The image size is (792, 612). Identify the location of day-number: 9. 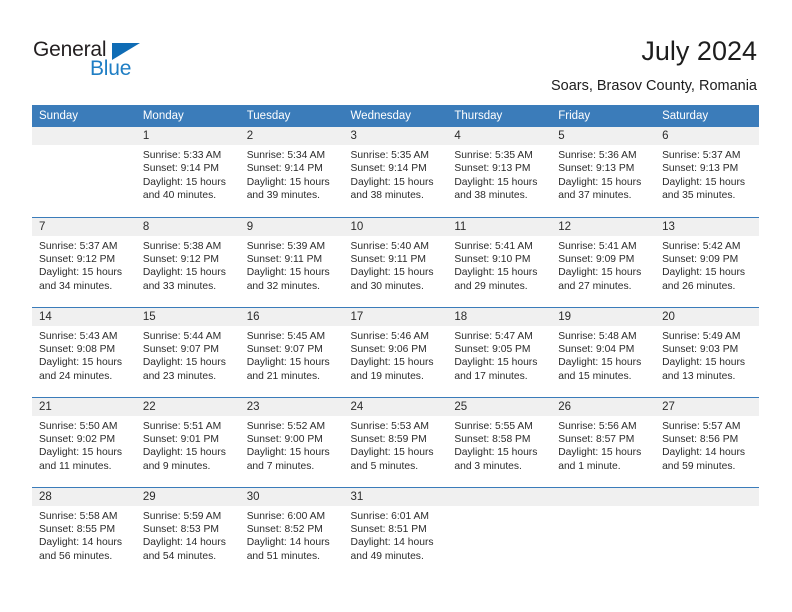
(291, 226).